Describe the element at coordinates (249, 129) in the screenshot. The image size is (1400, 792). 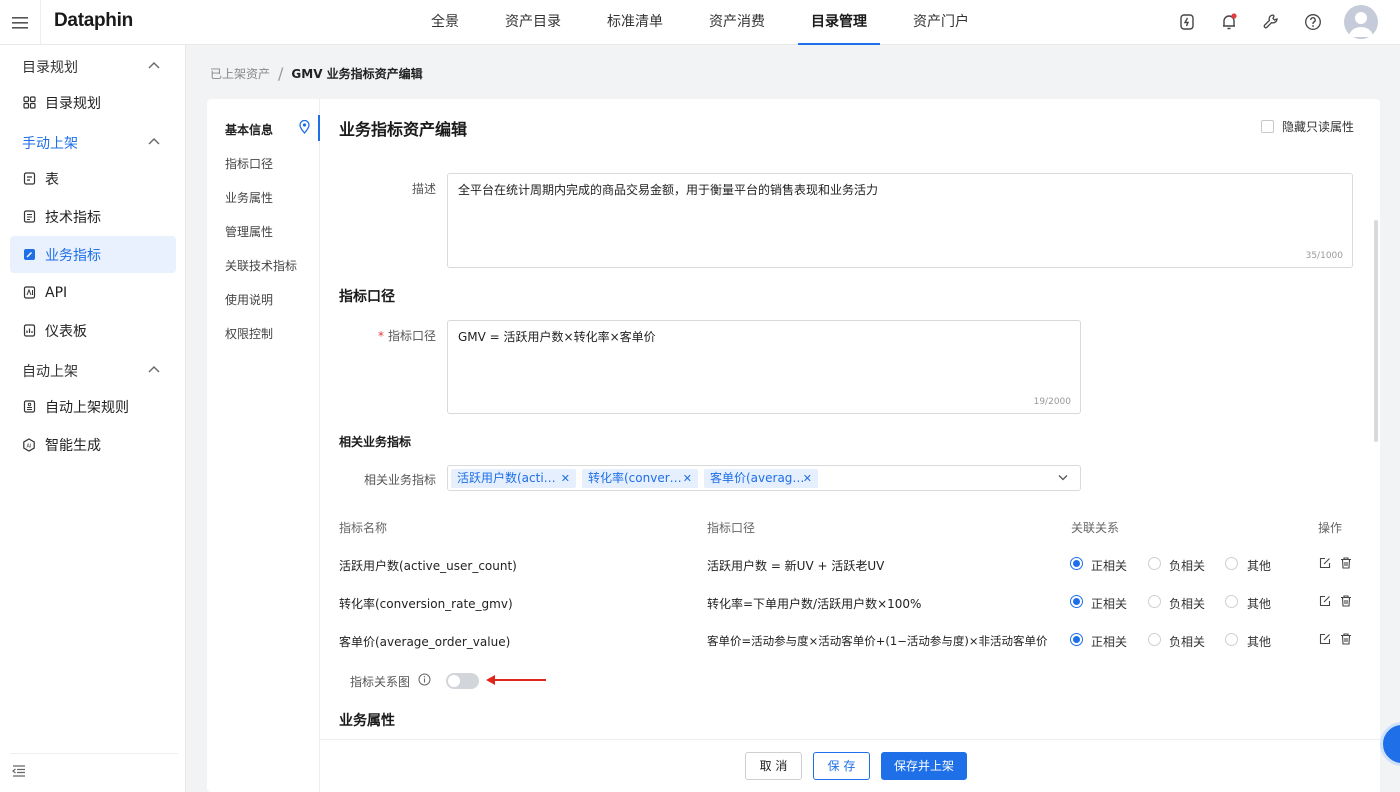
I see `anchor-item-basic-info: 基本信息` at that location.